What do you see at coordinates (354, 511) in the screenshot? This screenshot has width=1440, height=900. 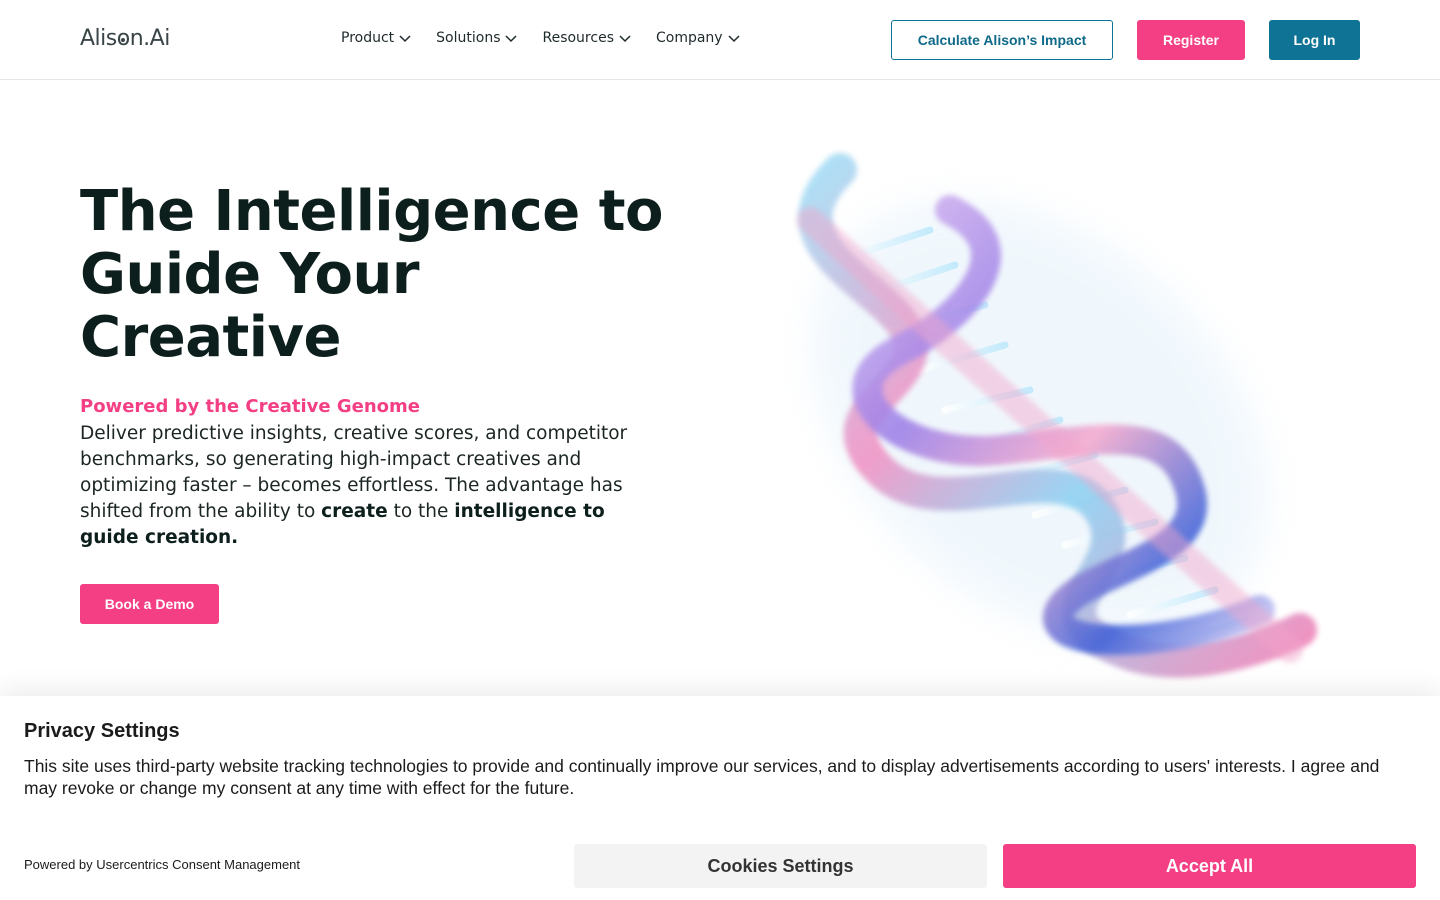 I see `hero-body-bold-create: create` at bounding box center [354, 511].